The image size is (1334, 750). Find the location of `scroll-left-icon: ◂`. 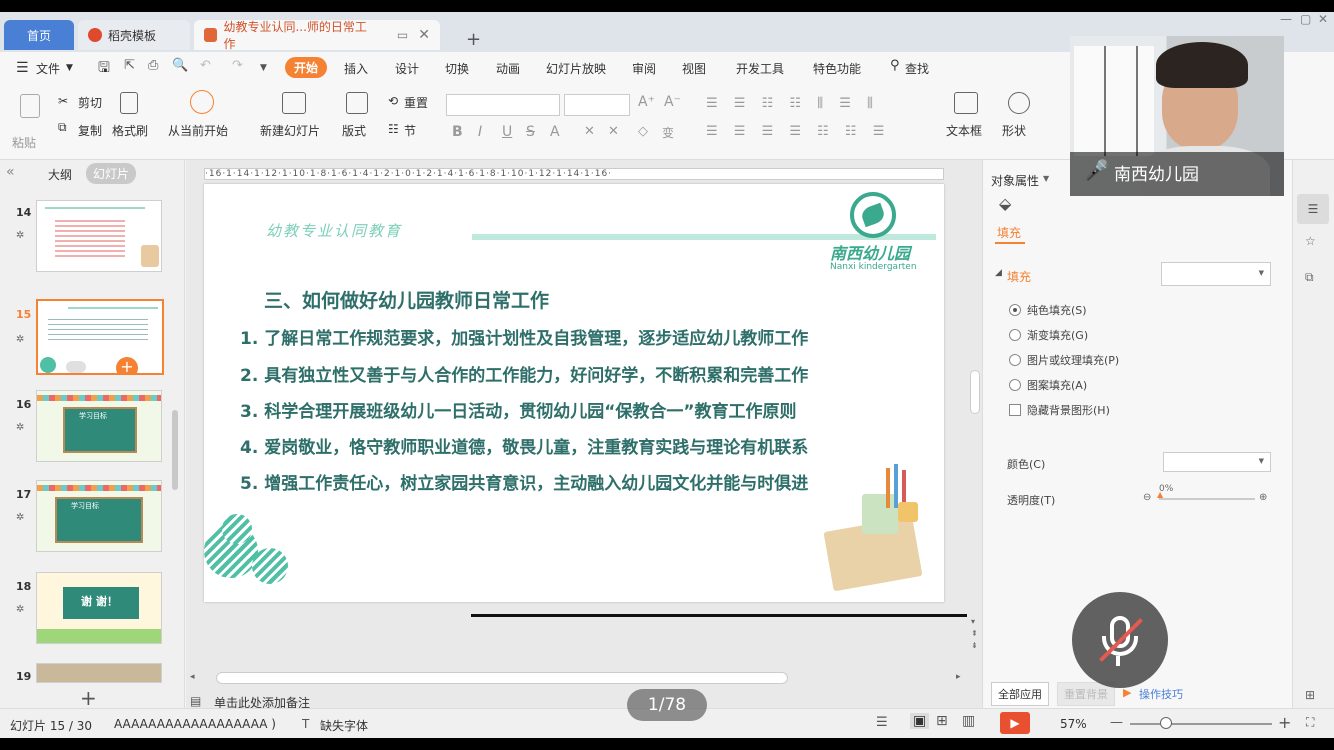

scroll-left-icon: ◂ is located at coordinates (192, 677).